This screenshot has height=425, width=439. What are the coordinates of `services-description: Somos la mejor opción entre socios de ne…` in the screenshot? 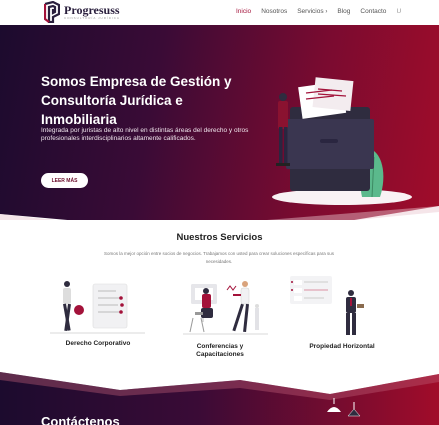 It's located at (219, 257).